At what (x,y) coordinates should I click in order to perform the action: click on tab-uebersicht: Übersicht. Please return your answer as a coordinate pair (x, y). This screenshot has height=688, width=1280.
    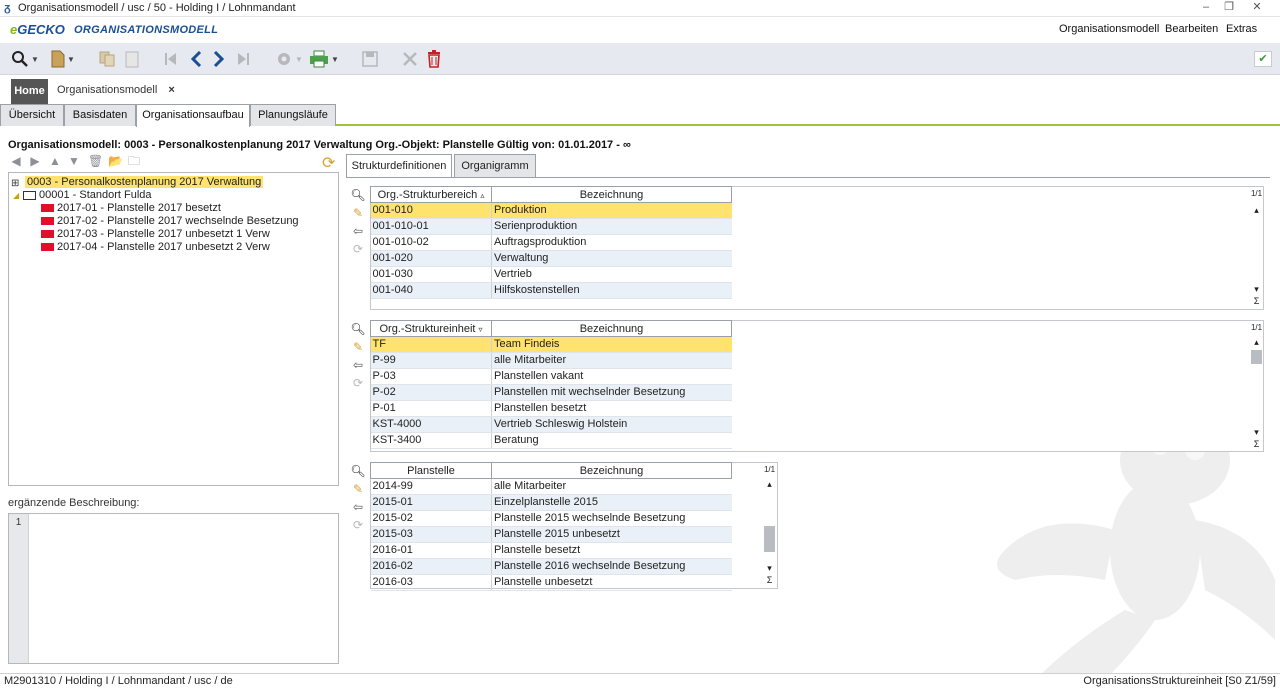
    Looking at the image, I should click on (32, 115).